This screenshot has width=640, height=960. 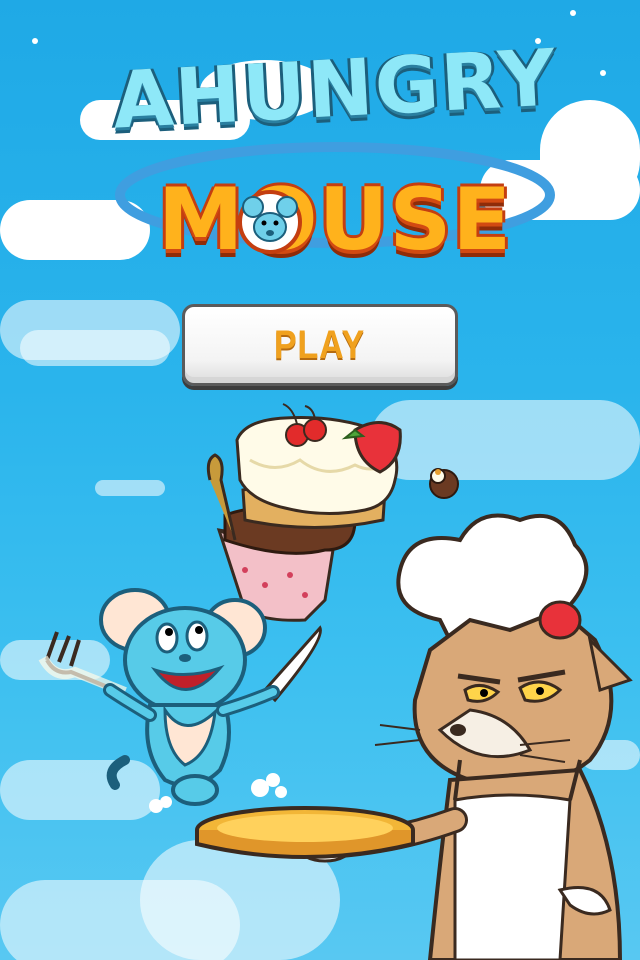 I want to click on title-line-2: MOUSE, so click(x=335, y=220).